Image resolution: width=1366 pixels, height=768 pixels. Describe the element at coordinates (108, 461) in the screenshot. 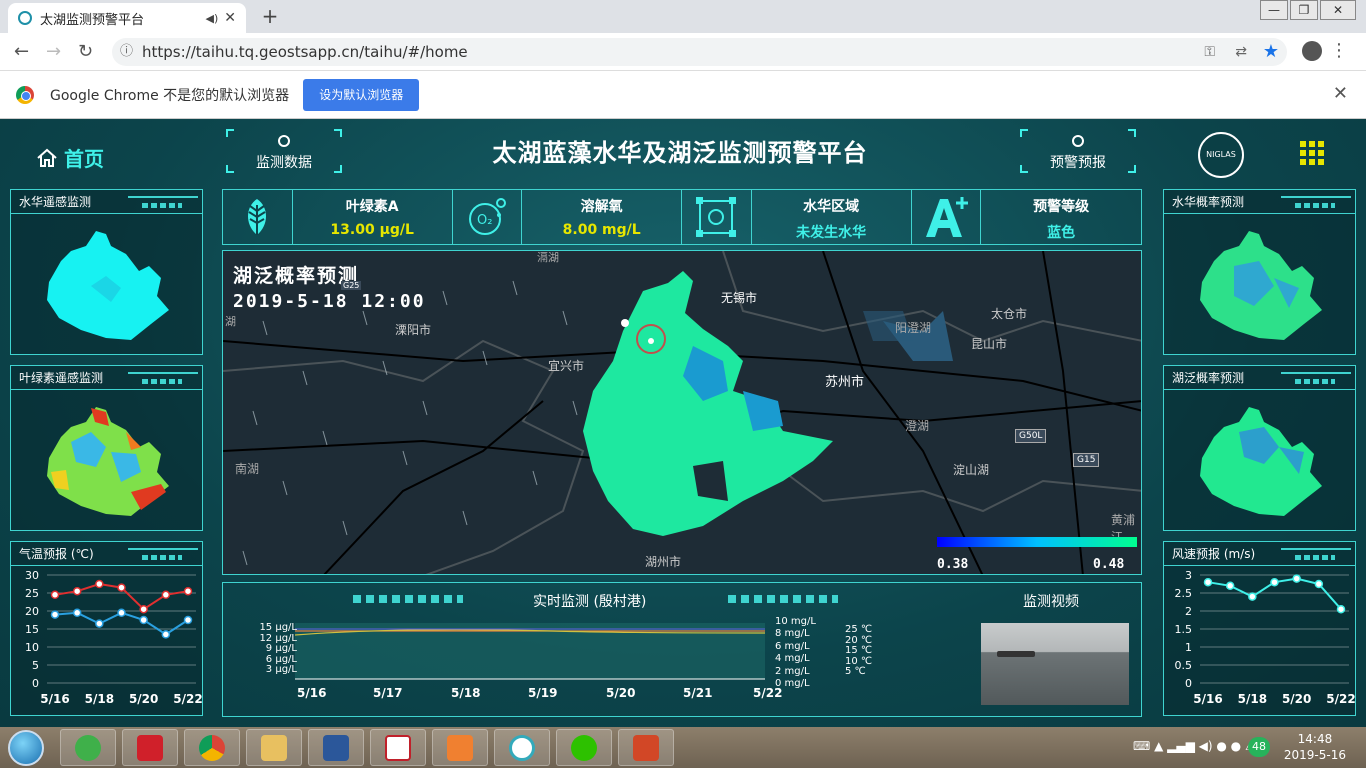

I see `chlorophyll-lake-map` at that location.